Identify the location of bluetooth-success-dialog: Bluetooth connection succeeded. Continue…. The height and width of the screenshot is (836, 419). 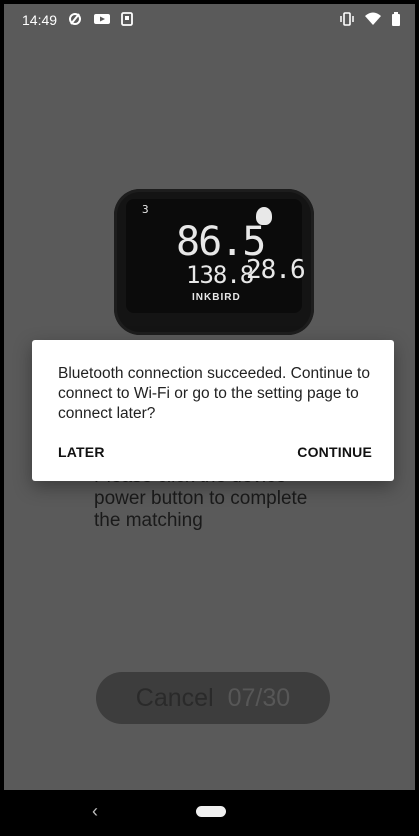
(213, 410).